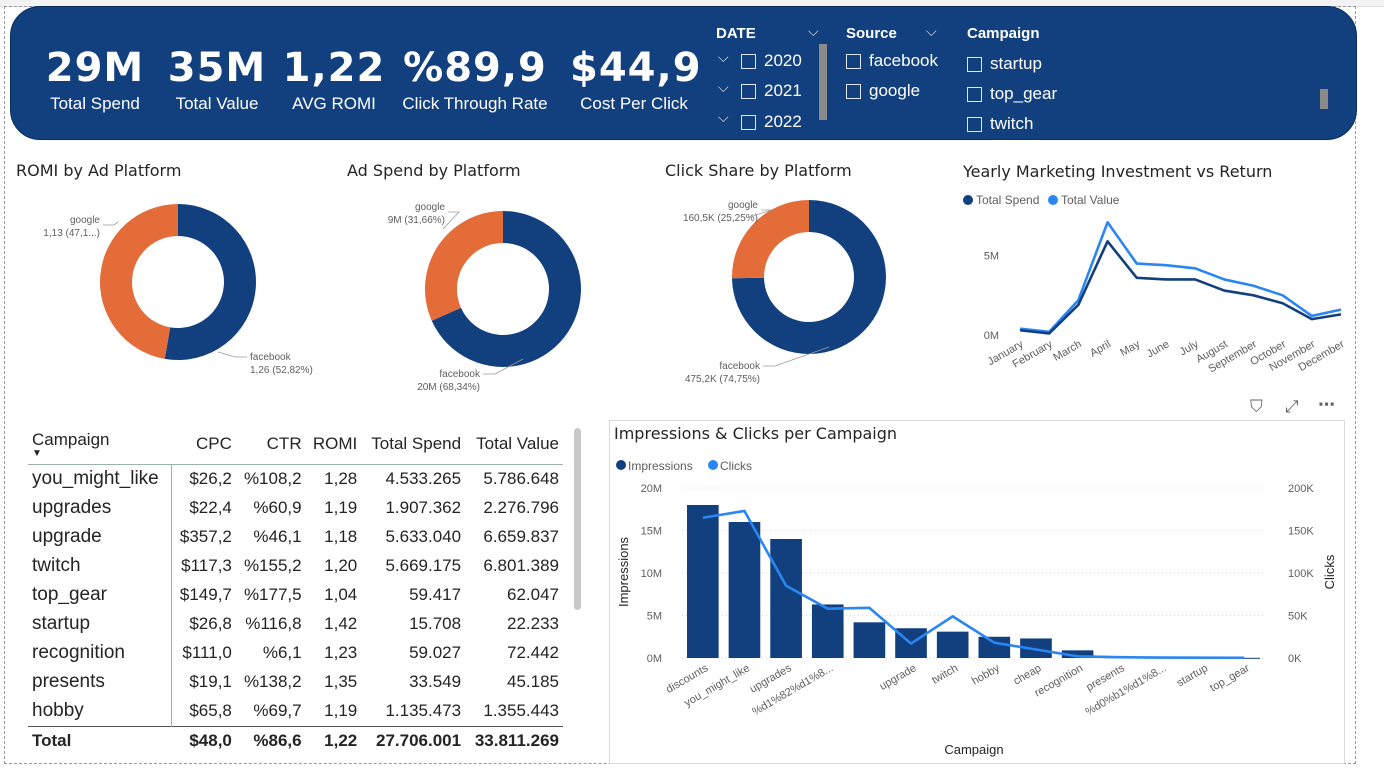 The image size is (1384, 768). I want to click on table-row: hobby $65,8 %69,7 1,19 1.135.473 1.355.443, so click(295, 712).